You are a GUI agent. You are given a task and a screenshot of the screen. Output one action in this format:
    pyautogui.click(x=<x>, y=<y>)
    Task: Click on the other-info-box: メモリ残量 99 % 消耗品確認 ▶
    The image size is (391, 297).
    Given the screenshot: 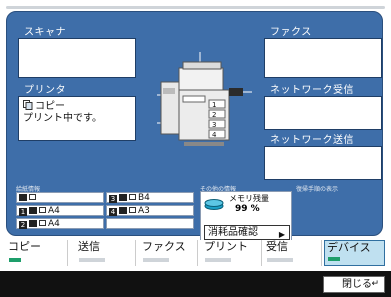 What is the action you would take?
    pyautogui.click(x=246, y=216)
    